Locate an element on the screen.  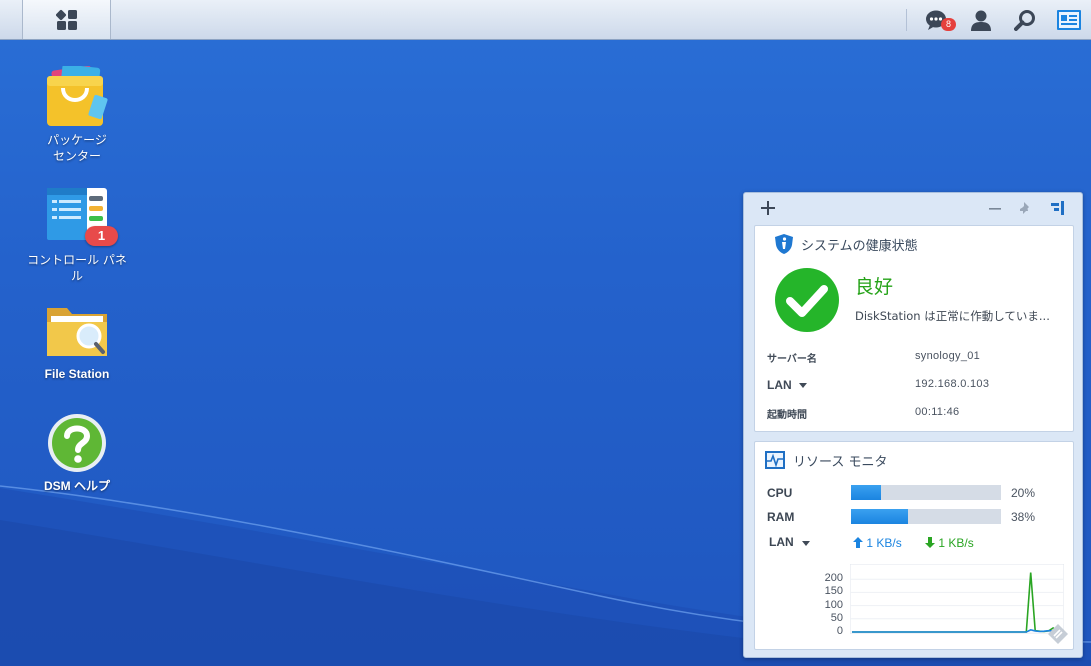
lan-key: LAN is located at coordinates (779, 385).